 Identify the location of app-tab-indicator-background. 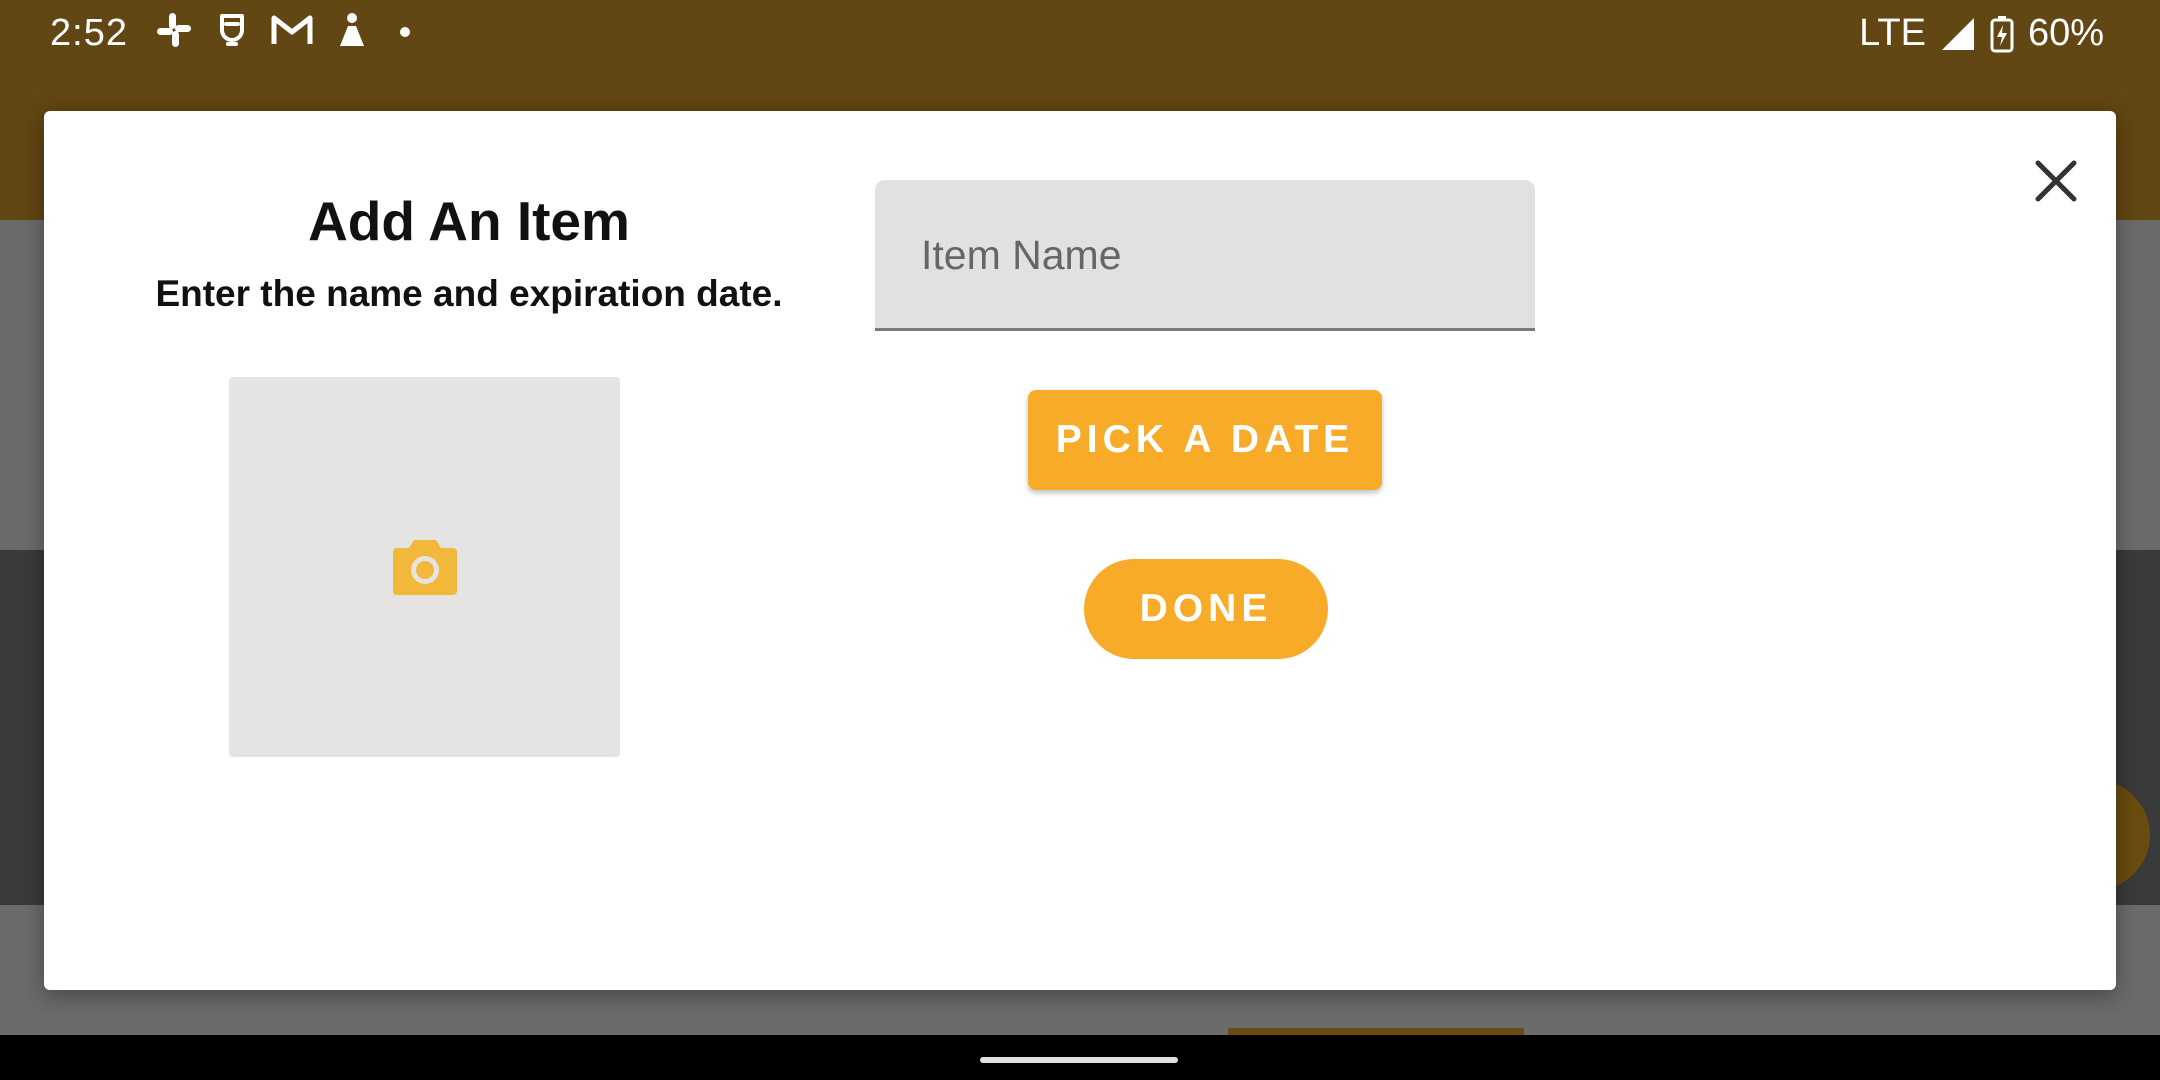
(1376, 1031).